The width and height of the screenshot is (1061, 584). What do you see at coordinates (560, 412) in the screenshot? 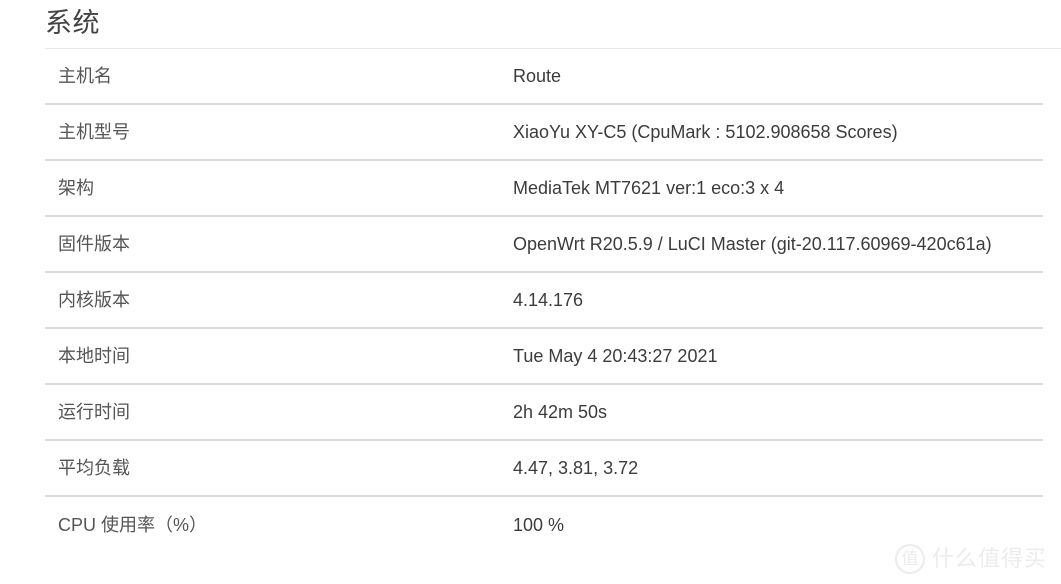
I see `info-value: 2h 42m 50s` at bounding box center [560, 412].